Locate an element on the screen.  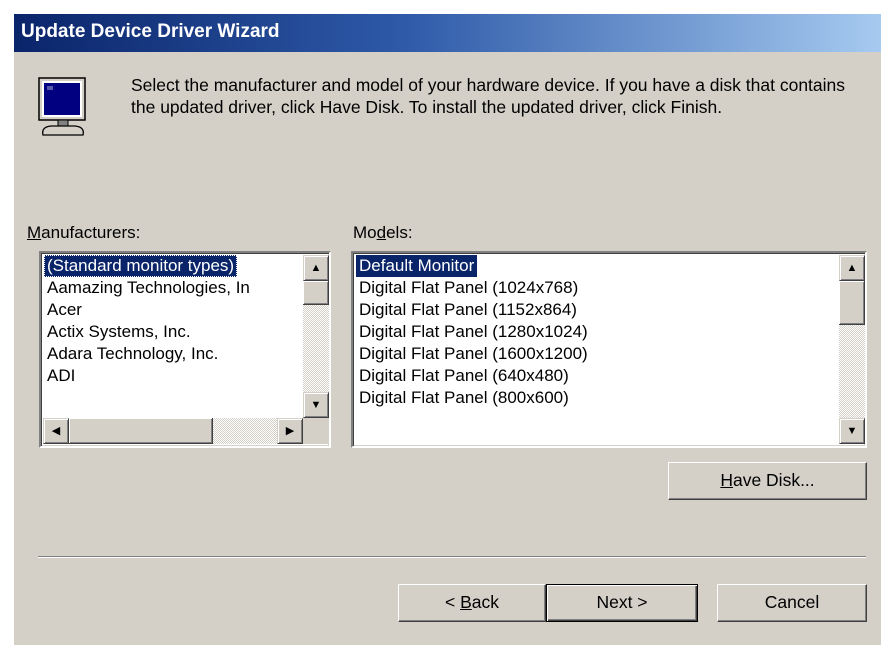
model-item: Digital Flat Panel (800x600) is located at coordinates (473, 398).